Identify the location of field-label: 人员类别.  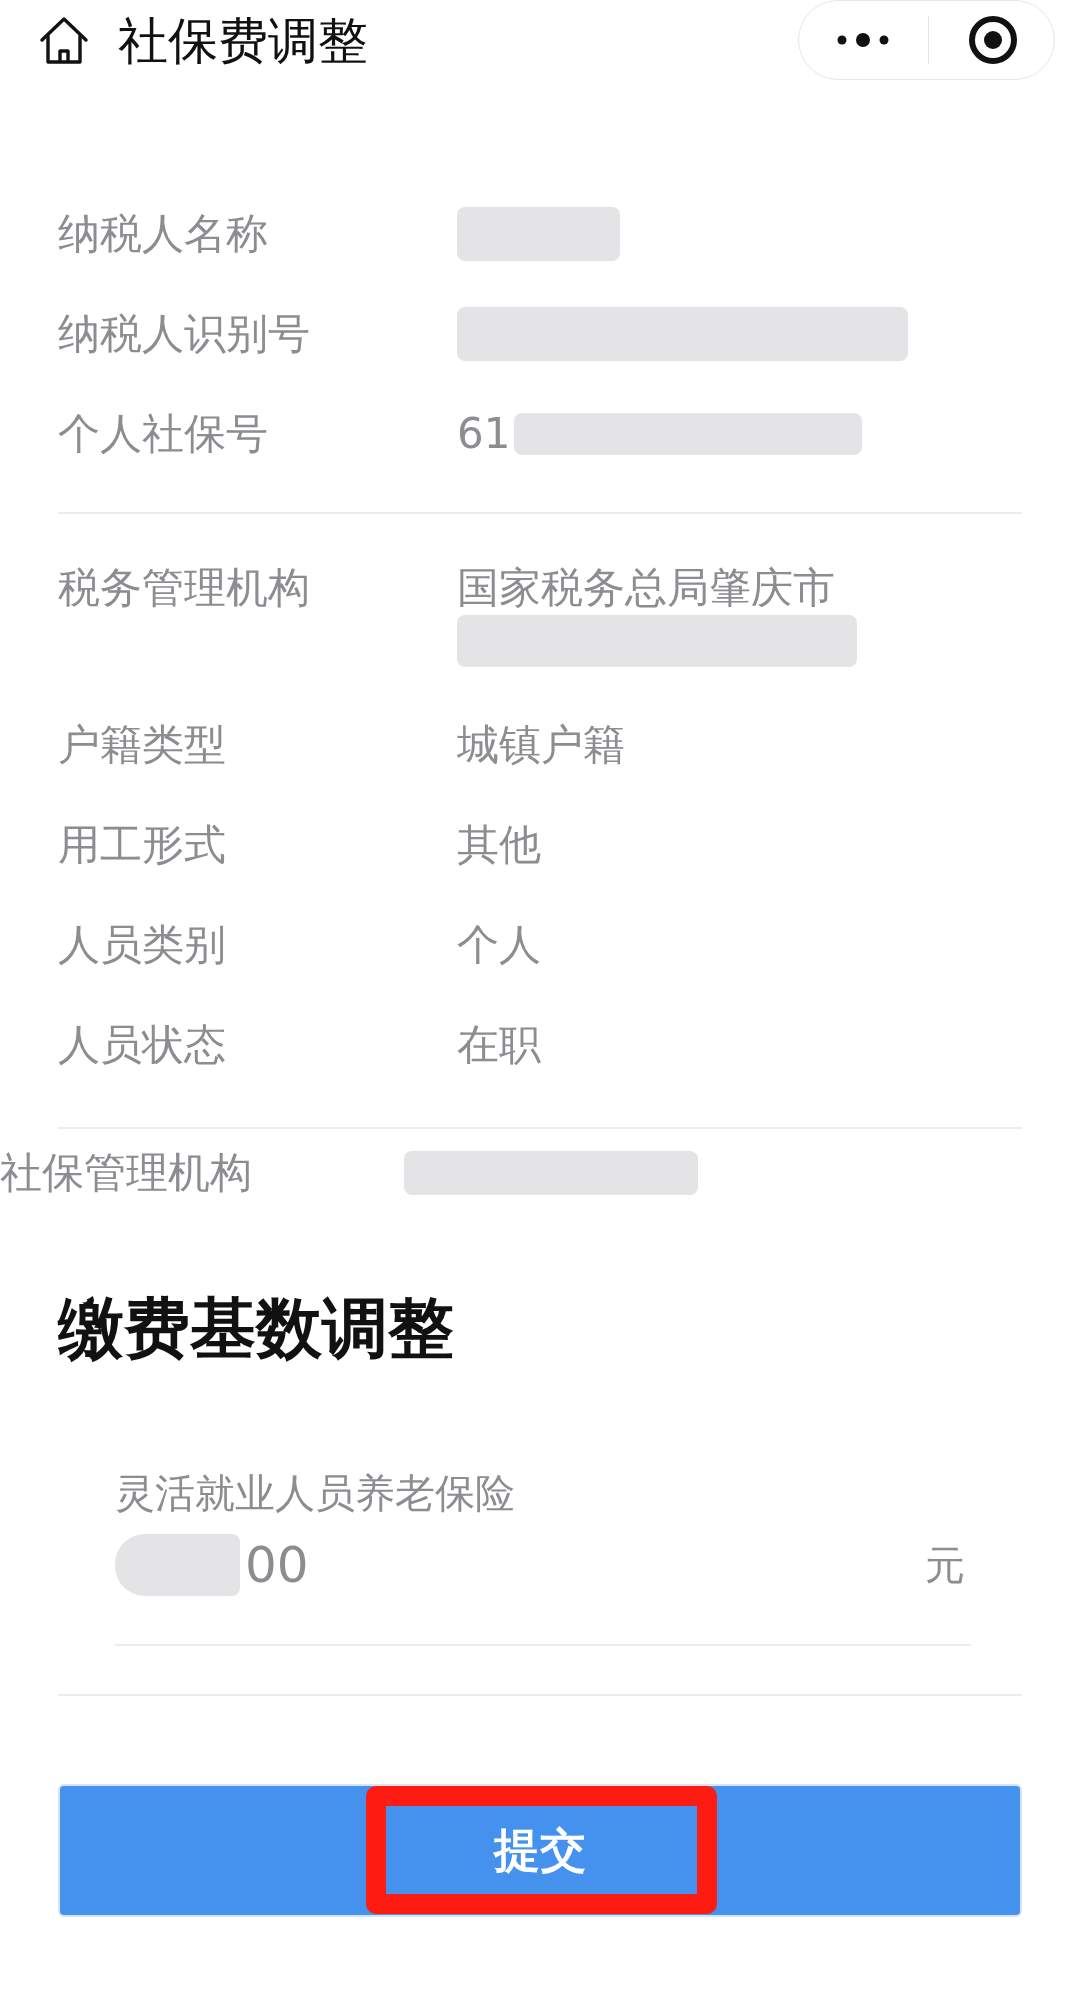
(142, 945).